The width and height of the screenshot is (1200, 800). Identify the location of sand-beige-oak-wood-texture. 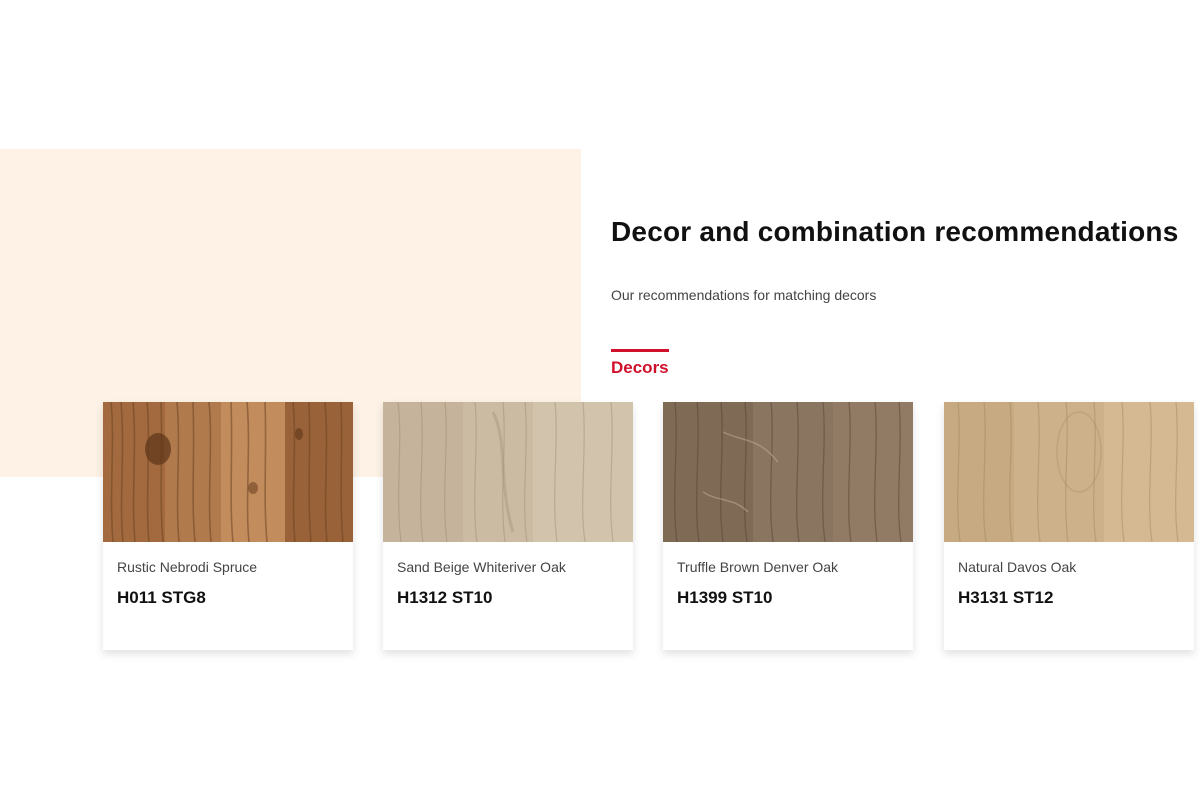
(508, 472).